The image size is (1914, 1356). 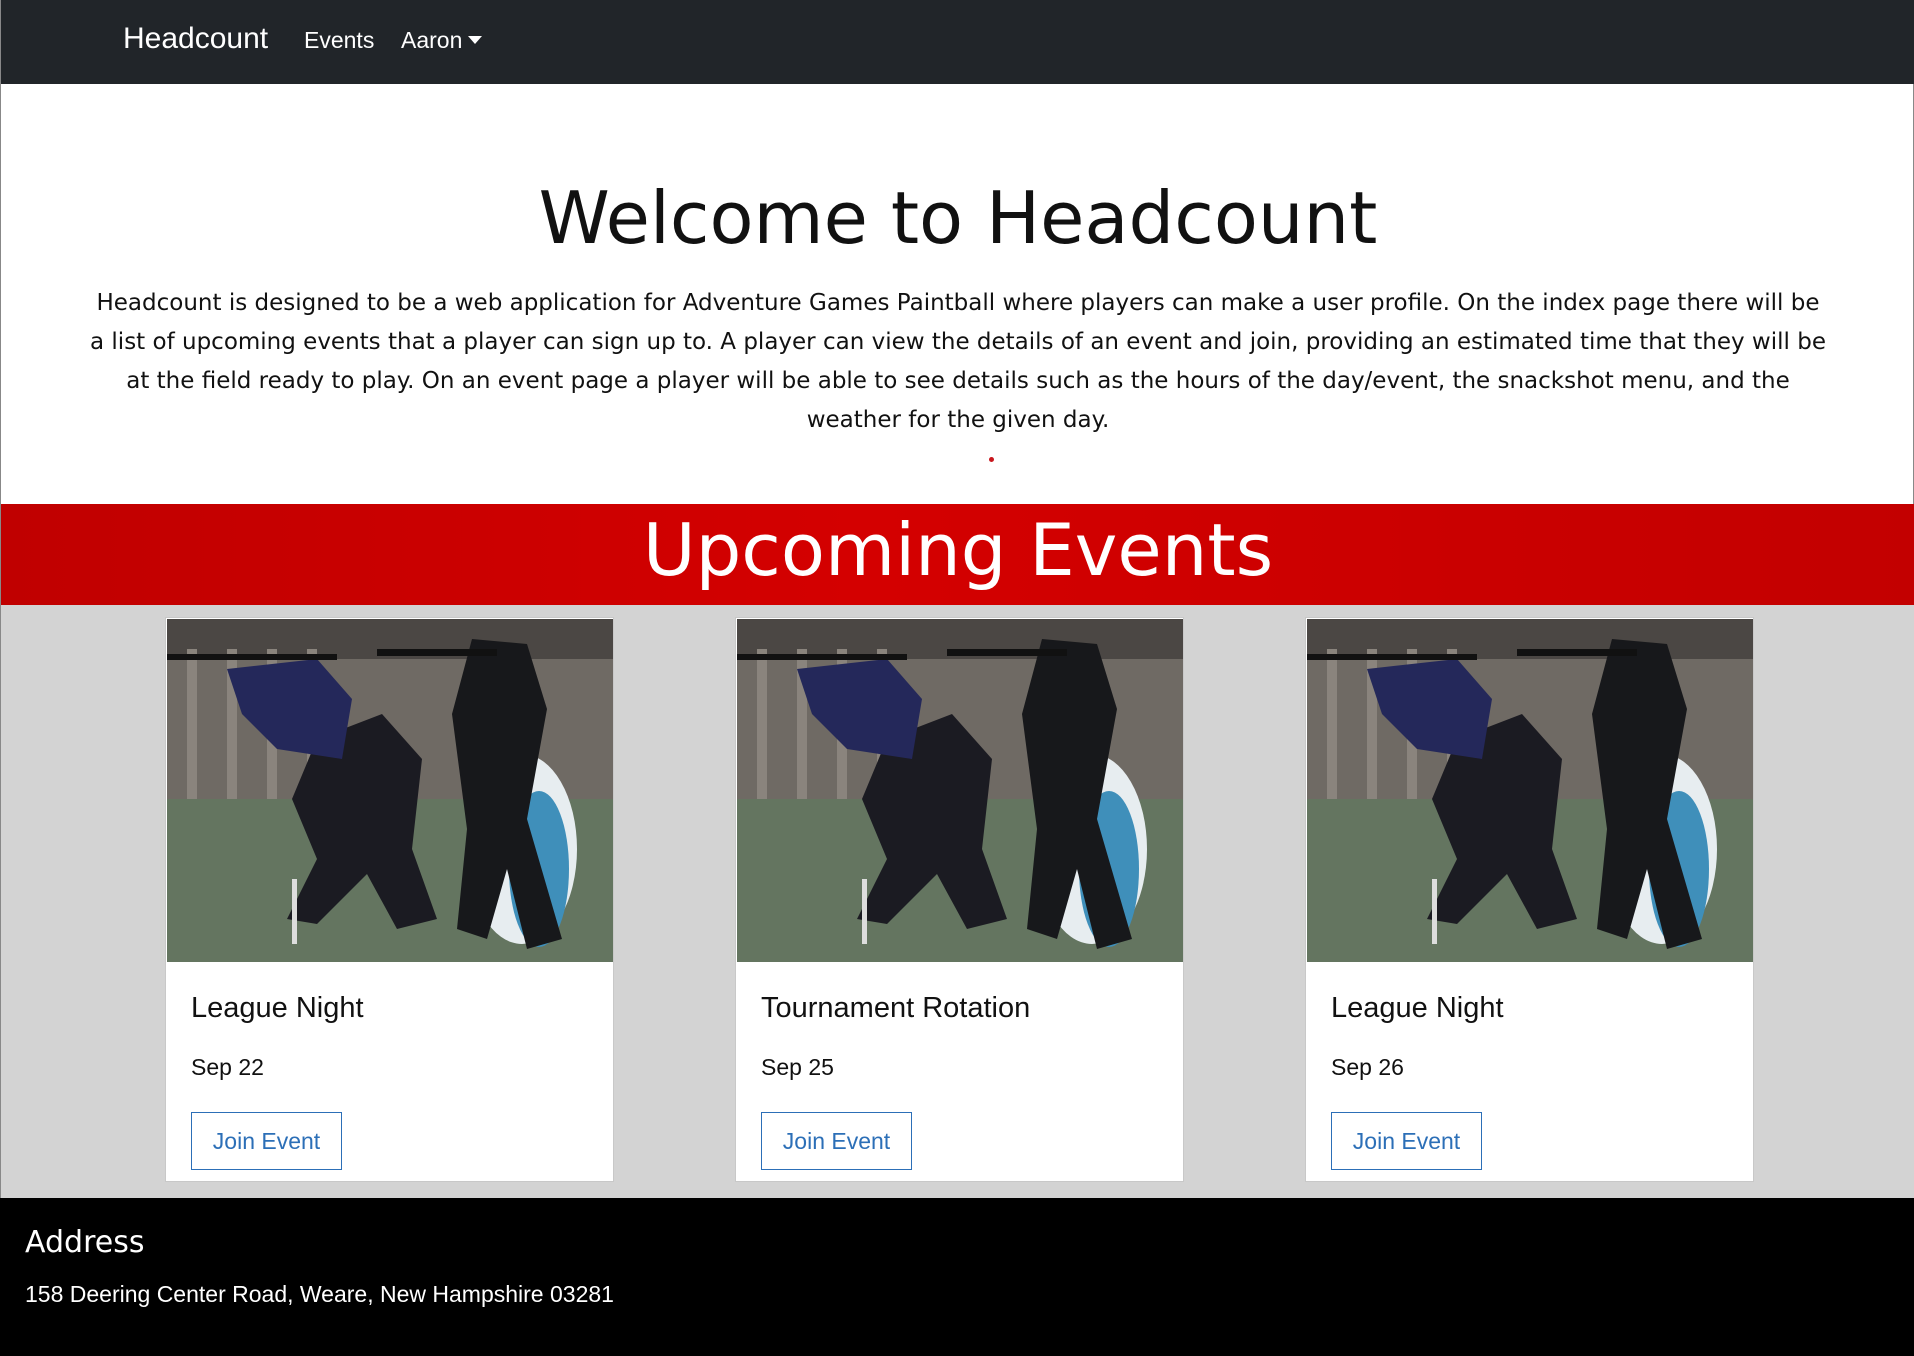 What do you see at coordinates (227, 1067) in the screenshot?
I see `event-date: Sep 22` at bounding box center [227, 1067].